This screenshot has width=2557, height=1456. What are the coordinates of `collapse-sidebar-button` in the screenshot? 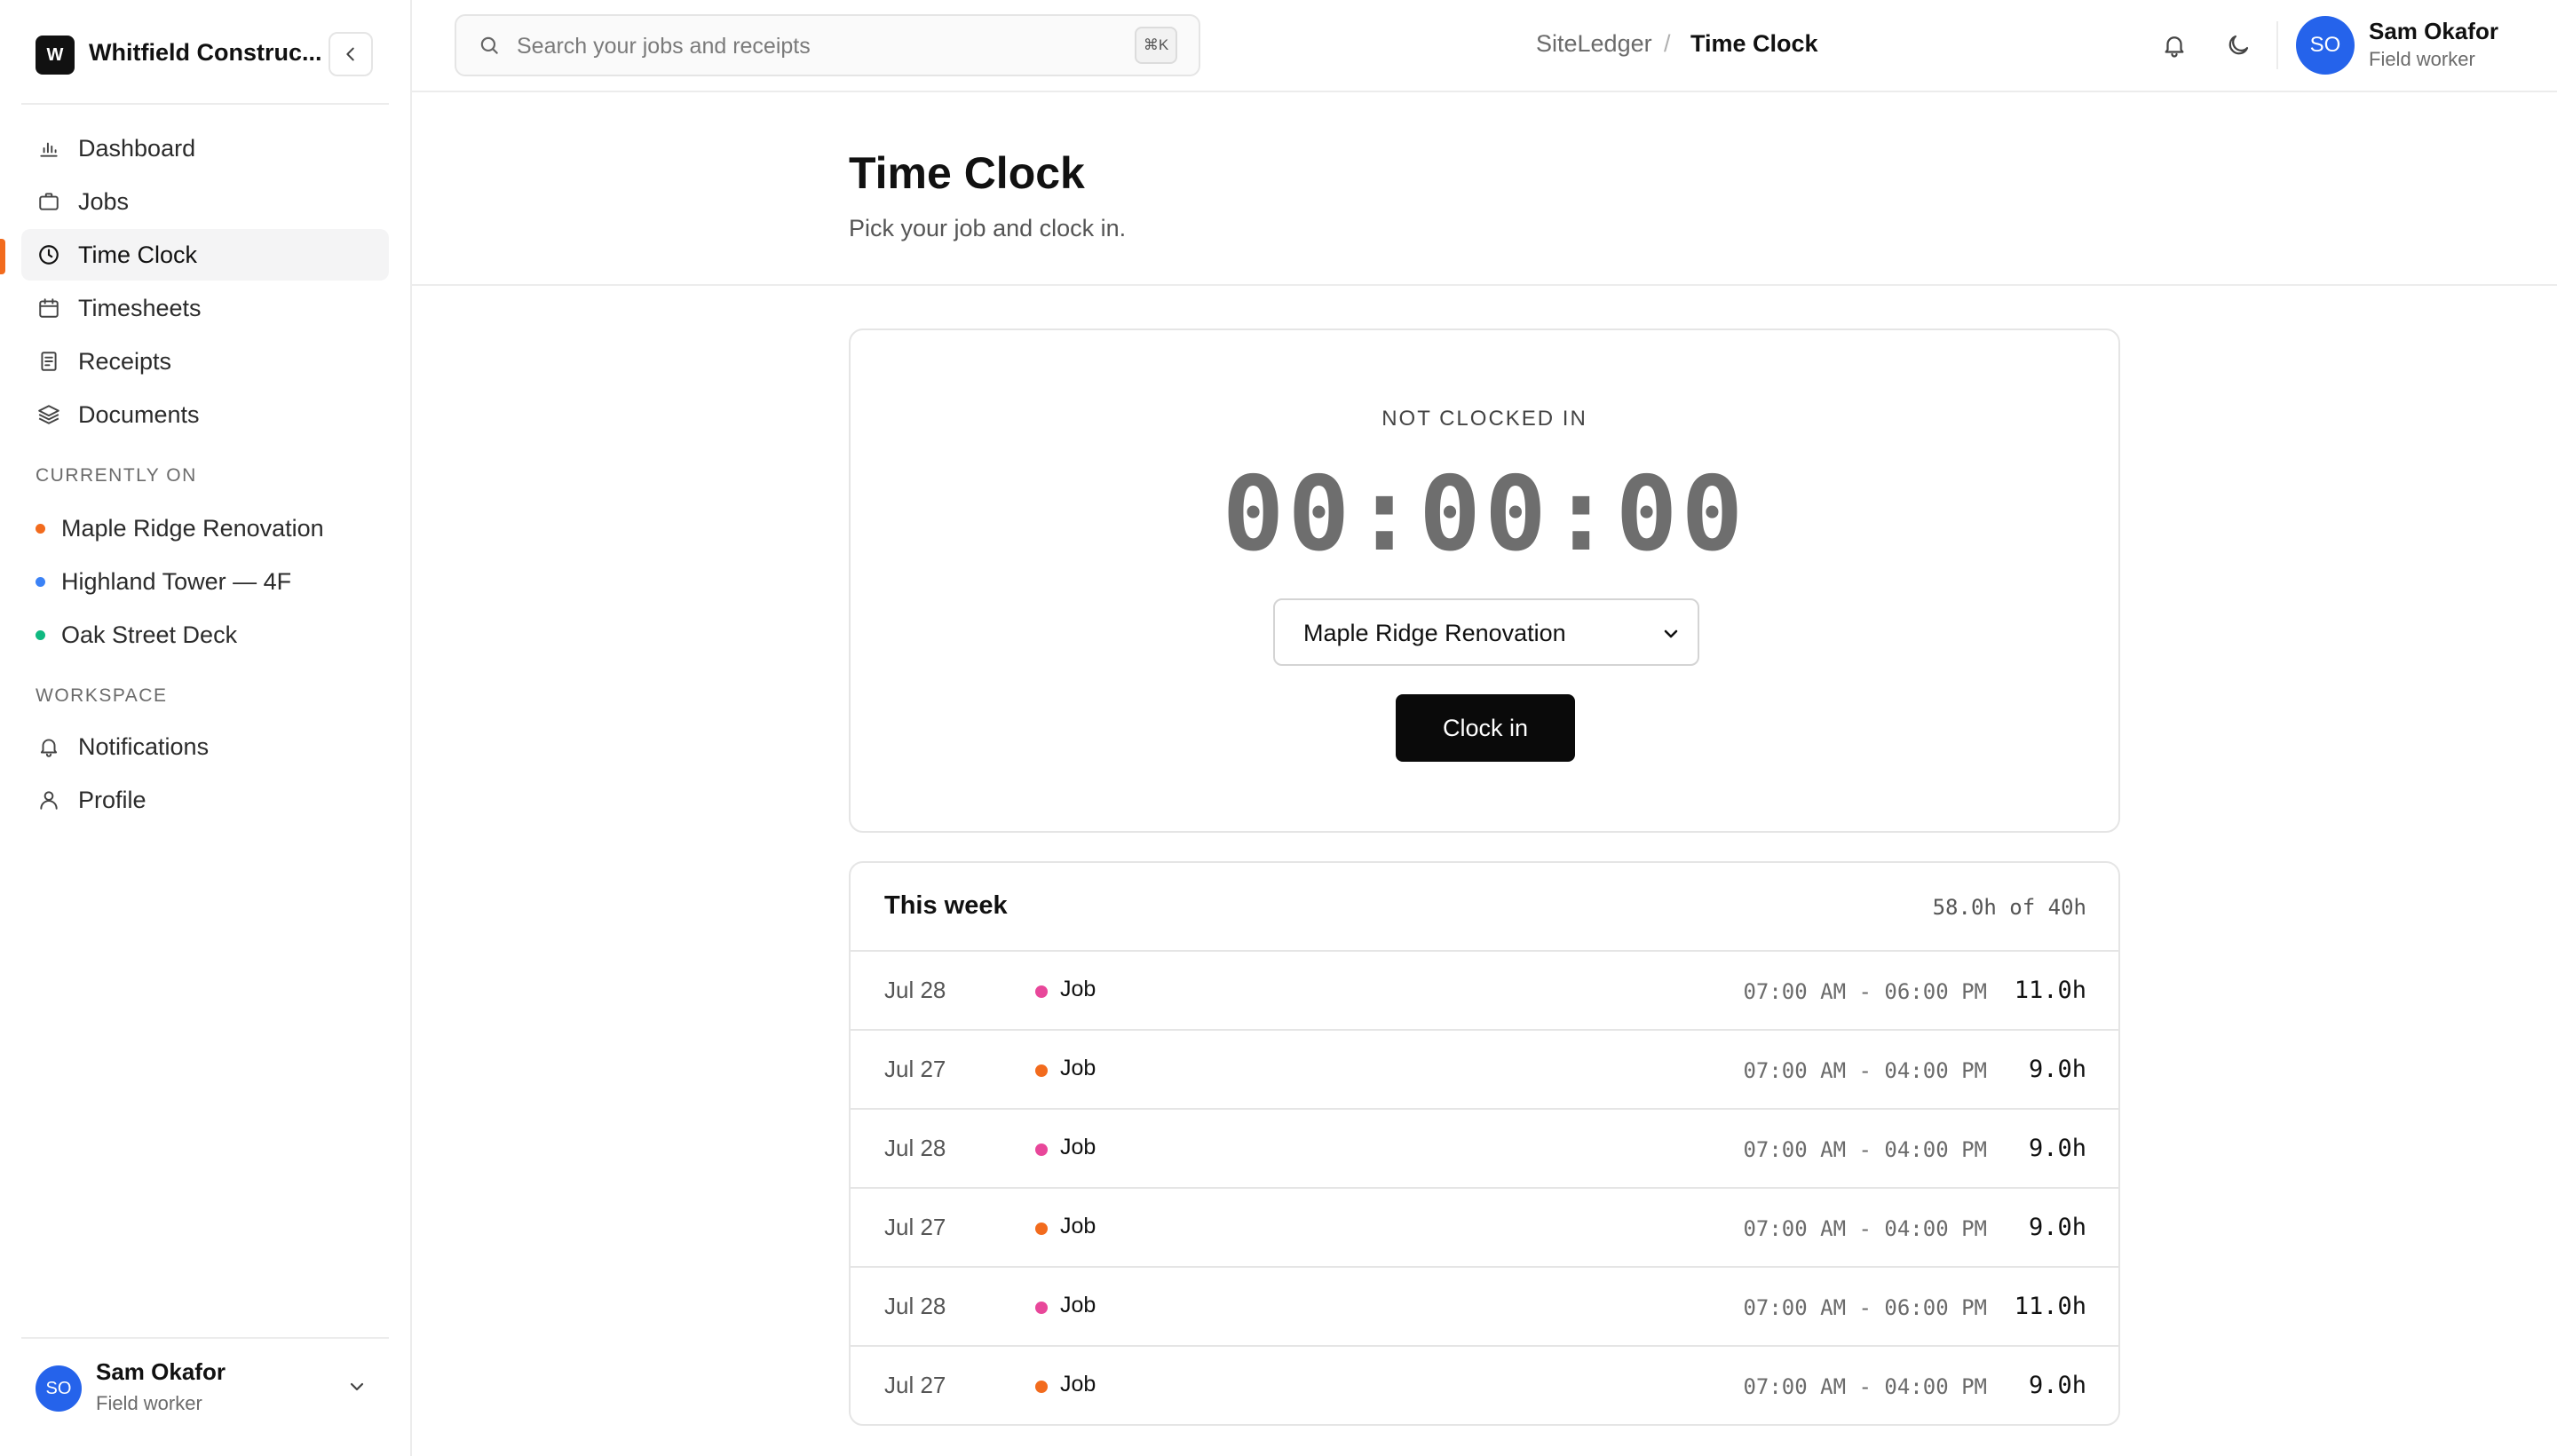 It's located at (351, 54).